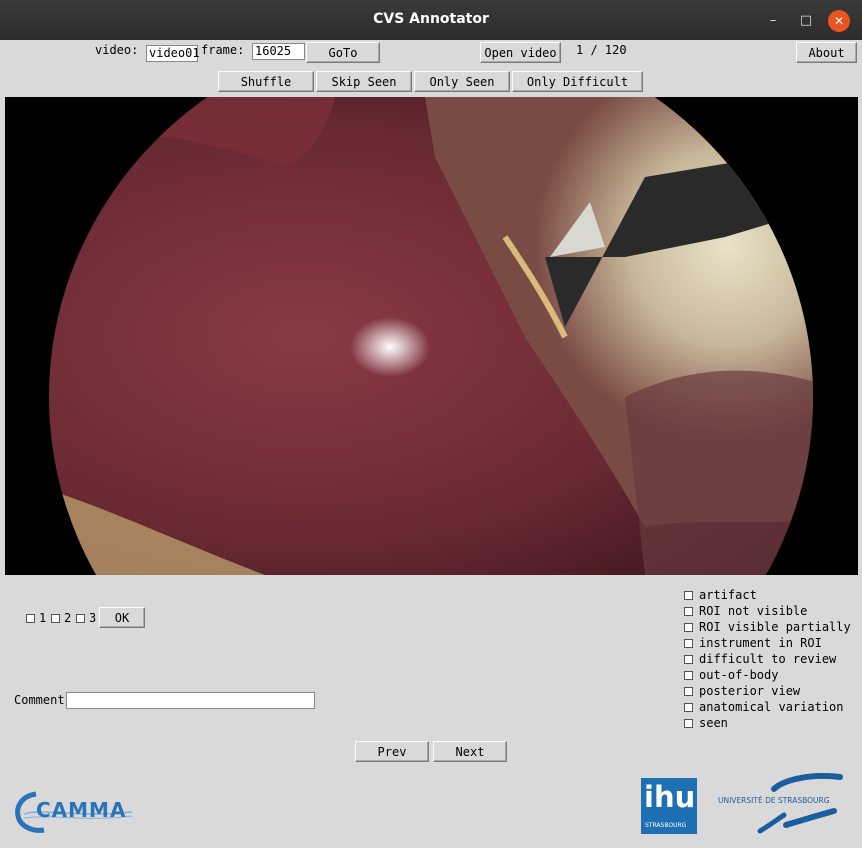 Image resolution: width=862 pixels, height=848 pixels. What do you see at coordinates (774, 800) in the screenshot?
I see `unistra-logo-text: UNIVERSITÉ DE STRASBOURG` at bounding box center [774, 800].